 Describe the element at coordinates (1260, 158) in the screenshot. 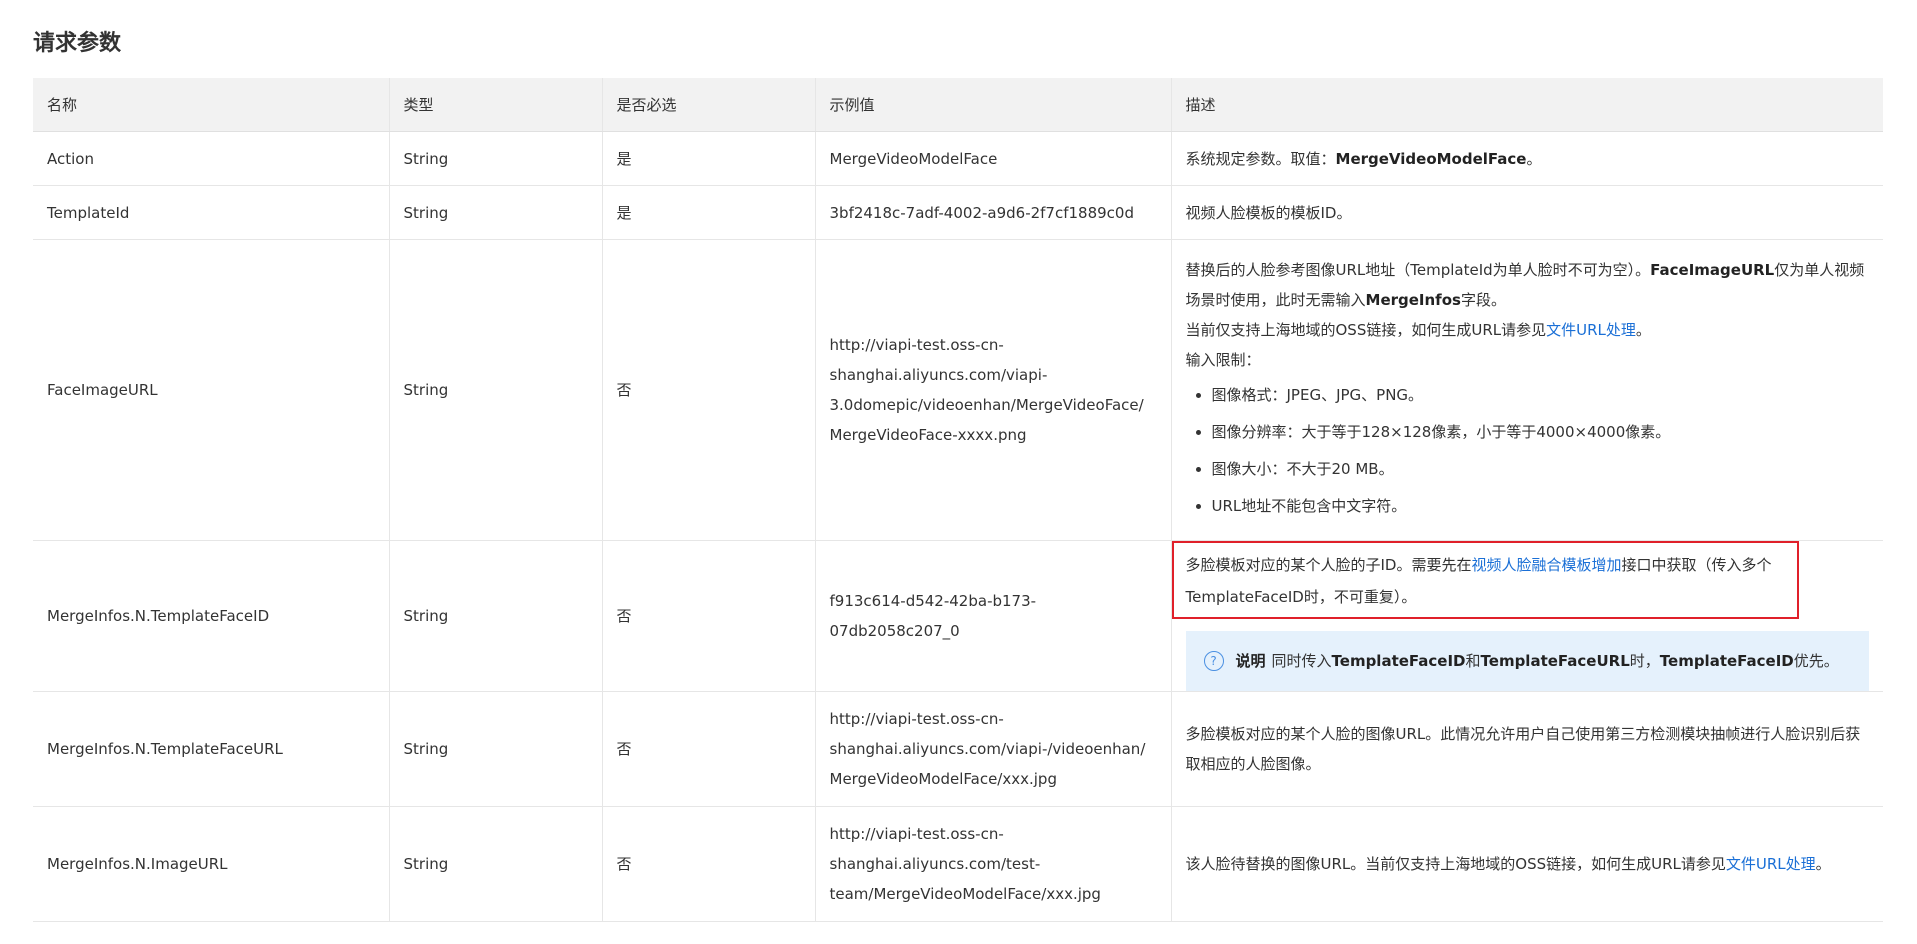

I see `desc-text: 系统规定参数。取值：` at that location.